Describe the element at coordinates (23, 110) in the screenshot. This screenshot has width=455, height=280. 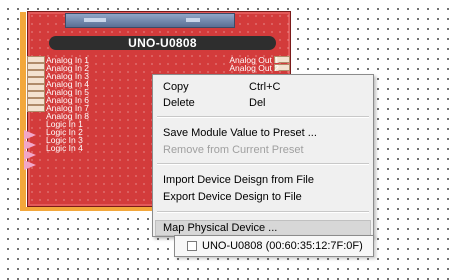
I see `selection-outline-left` at that location.